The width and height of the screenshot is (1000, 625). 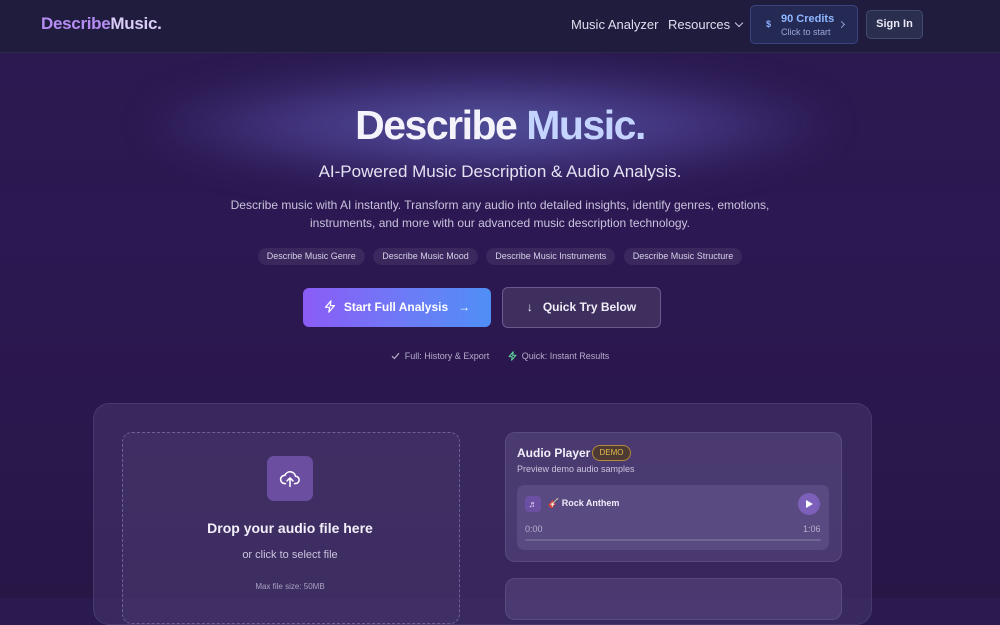 I want to click on cloud-upload-icon, so click(x=289, y=479).